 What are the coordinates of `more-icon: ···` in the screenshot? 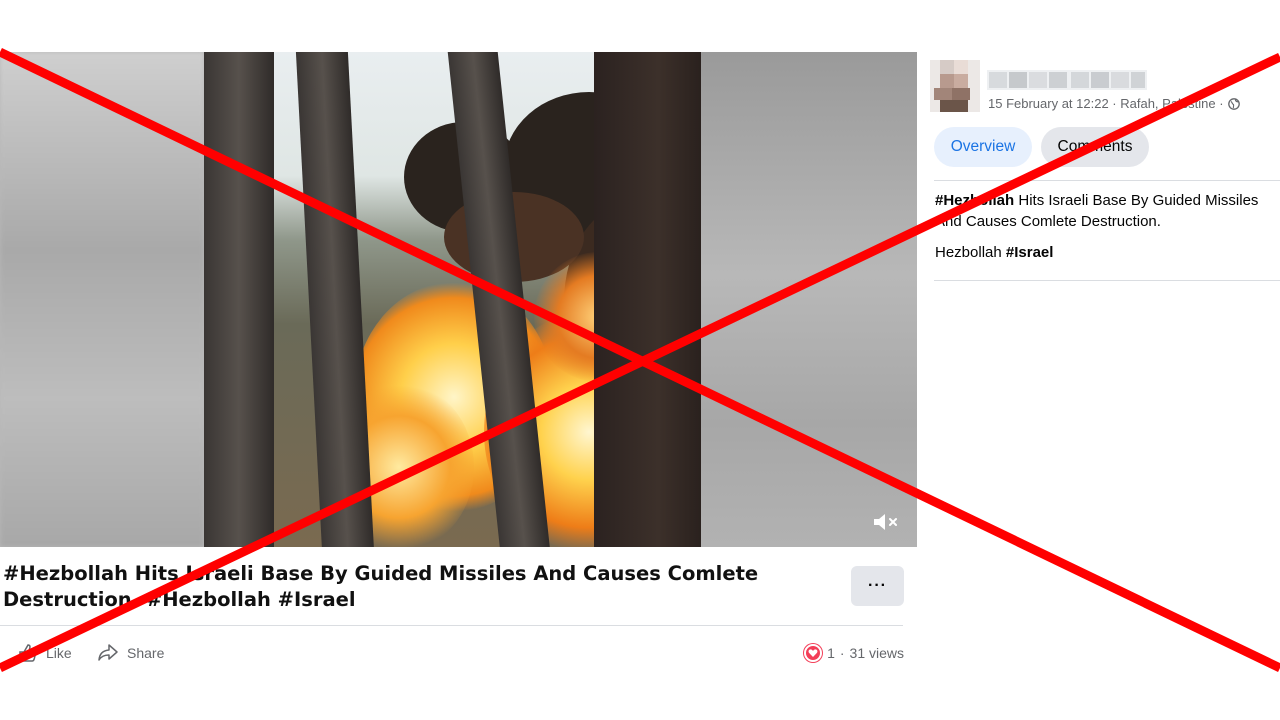 It's located at (877, 585).